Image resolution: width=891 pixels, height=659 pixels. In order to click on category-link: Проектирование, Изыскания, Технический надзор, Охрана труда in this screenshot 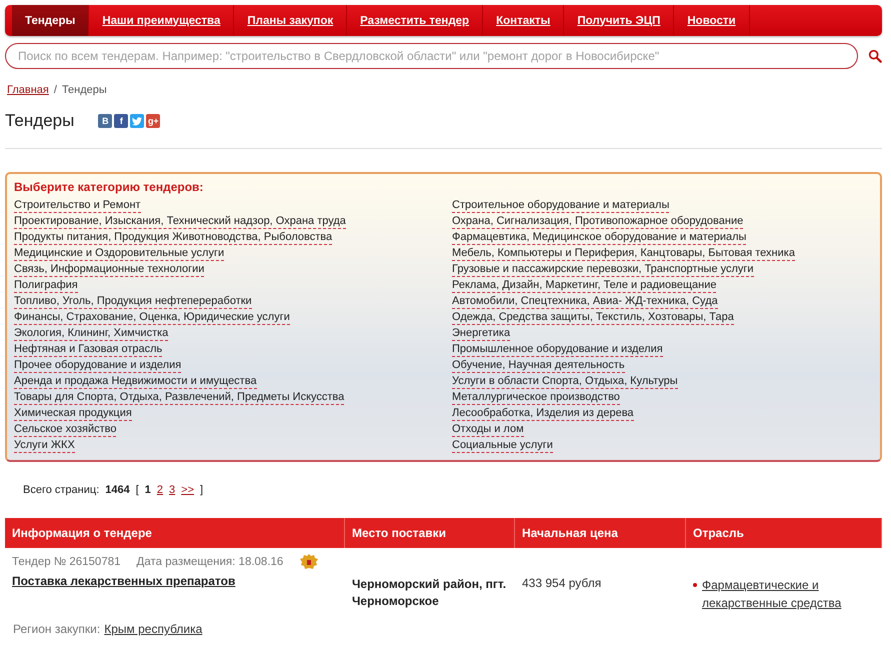, I will do `click(180, 221)`.